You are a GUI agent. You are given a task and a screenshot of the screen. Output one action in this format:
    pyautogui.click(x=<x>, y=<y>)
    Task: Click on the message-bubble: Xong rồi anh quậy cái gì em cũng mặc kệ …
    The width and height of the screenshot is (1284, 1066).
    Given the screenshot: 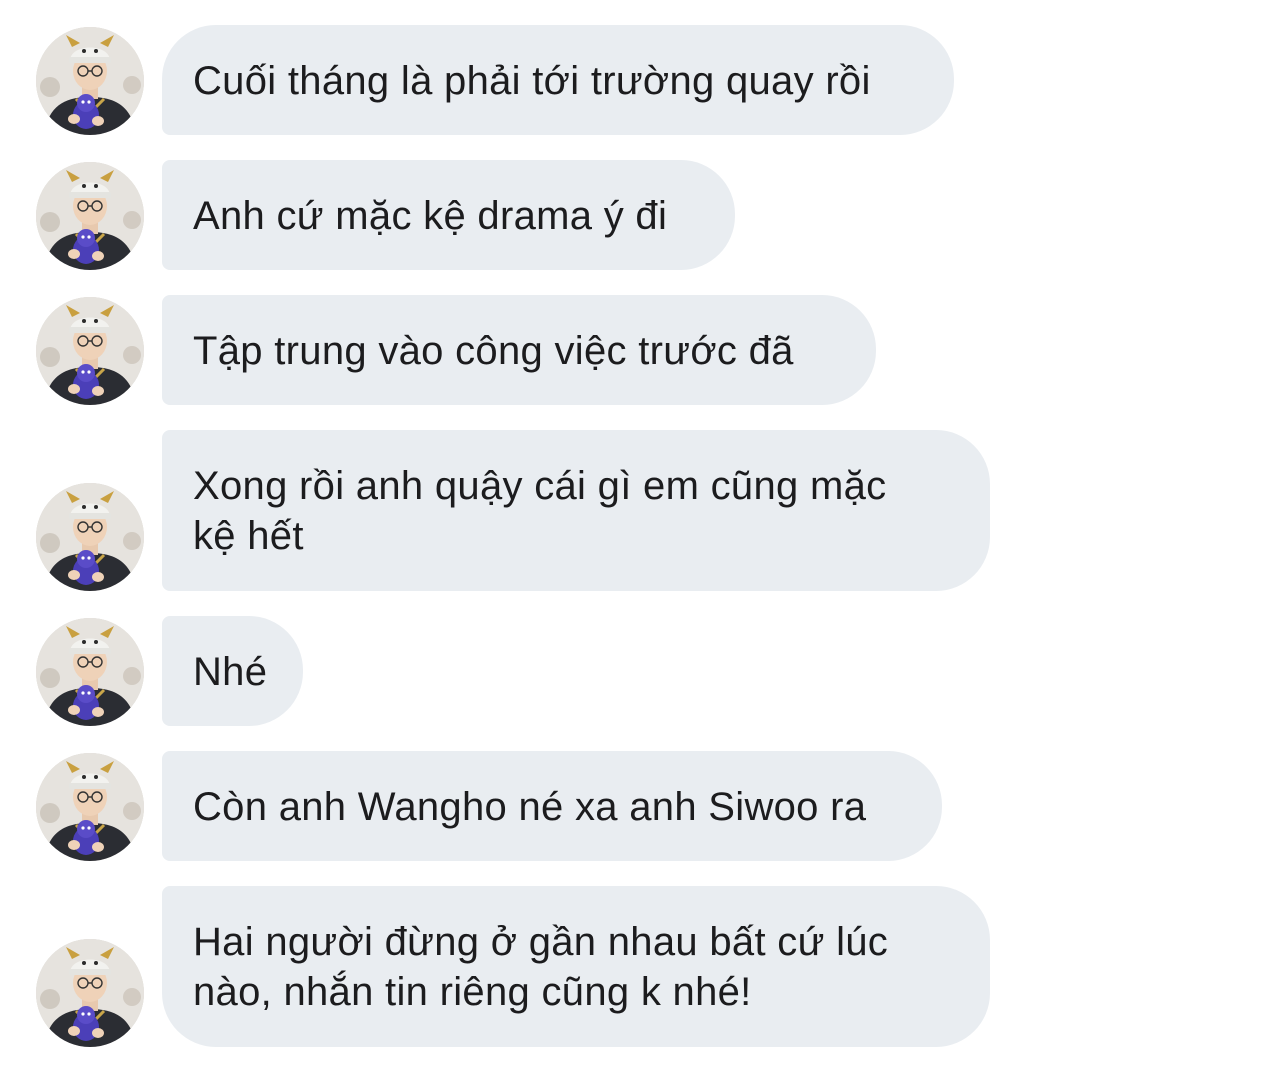 What is the action you would take?
    pyautogui.click(x=576, y=510)
    